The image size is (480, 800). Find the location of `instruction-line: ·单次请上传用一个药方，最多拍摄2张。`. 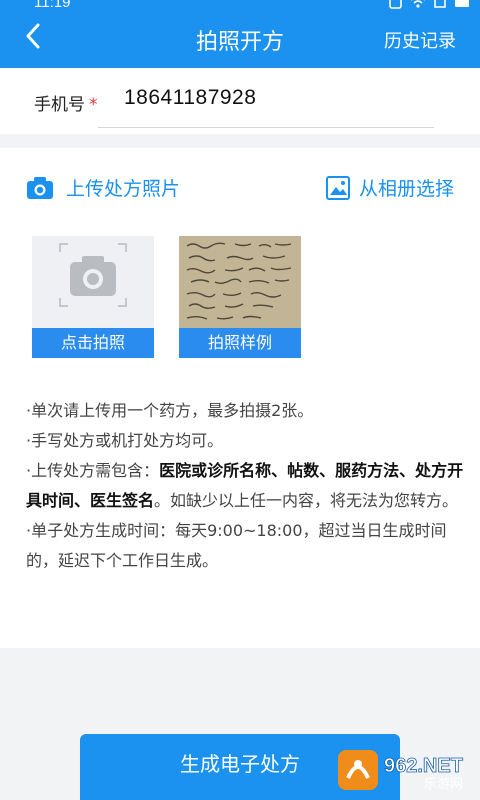

instruction-line: ·单次请上传用一个药方，最多拍摄2张。 is located at coordinates (170, 410).